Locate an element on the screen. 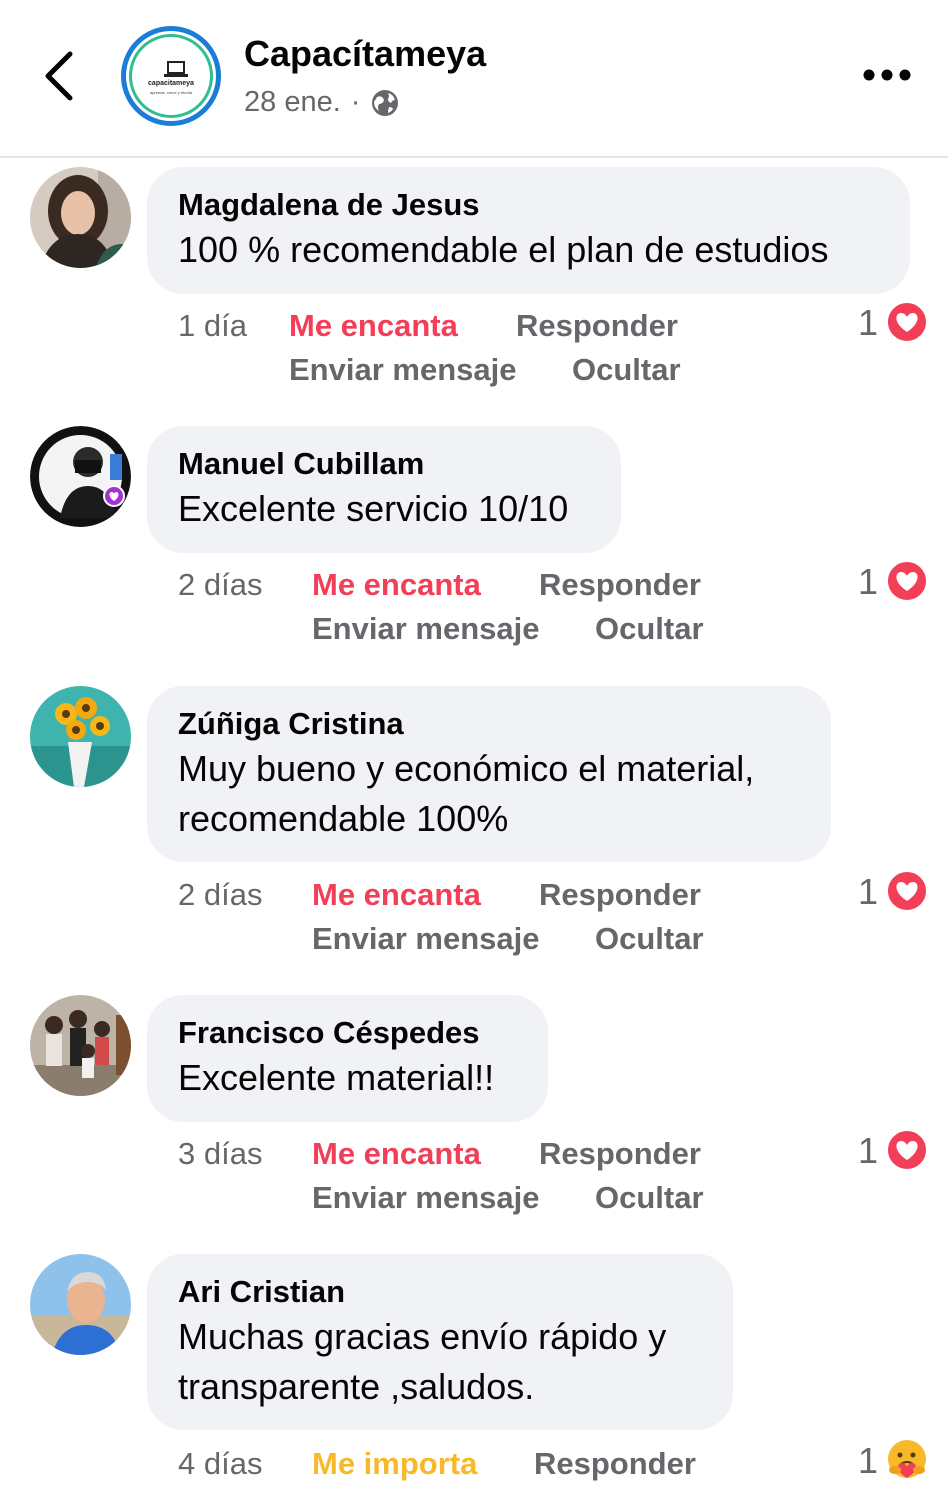 The height and width of the screenshot is (1500, 948). comment-author: Manuel Cubillam is located at coordinates (383, 464).